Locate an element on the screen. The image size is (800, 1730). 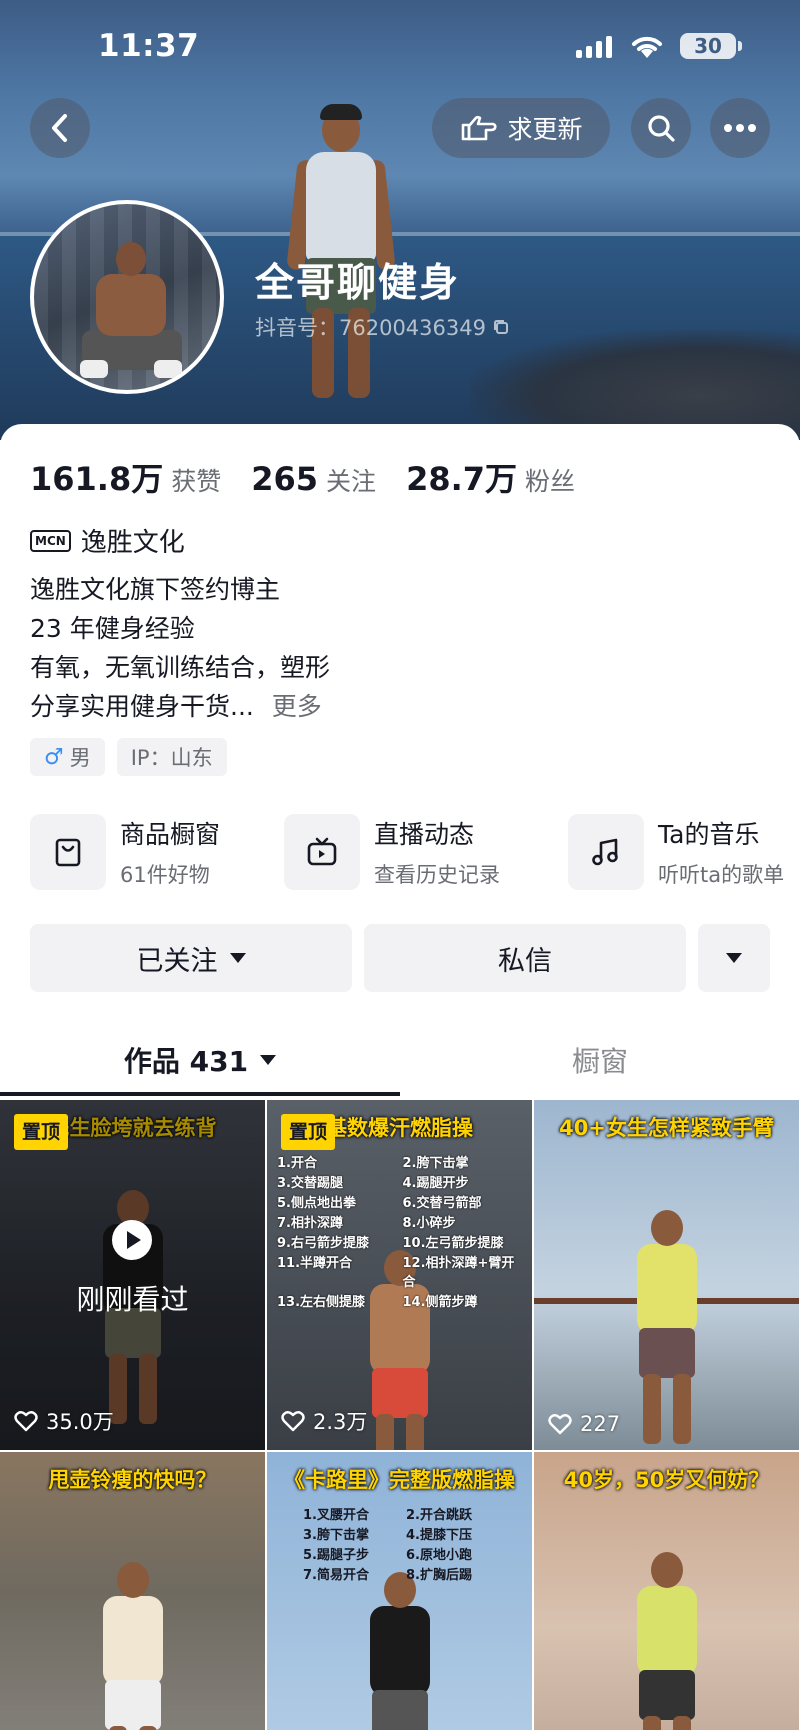
bio-line: 有氧，无氧训练结合，塑形 is located at coordinates (180, 667).